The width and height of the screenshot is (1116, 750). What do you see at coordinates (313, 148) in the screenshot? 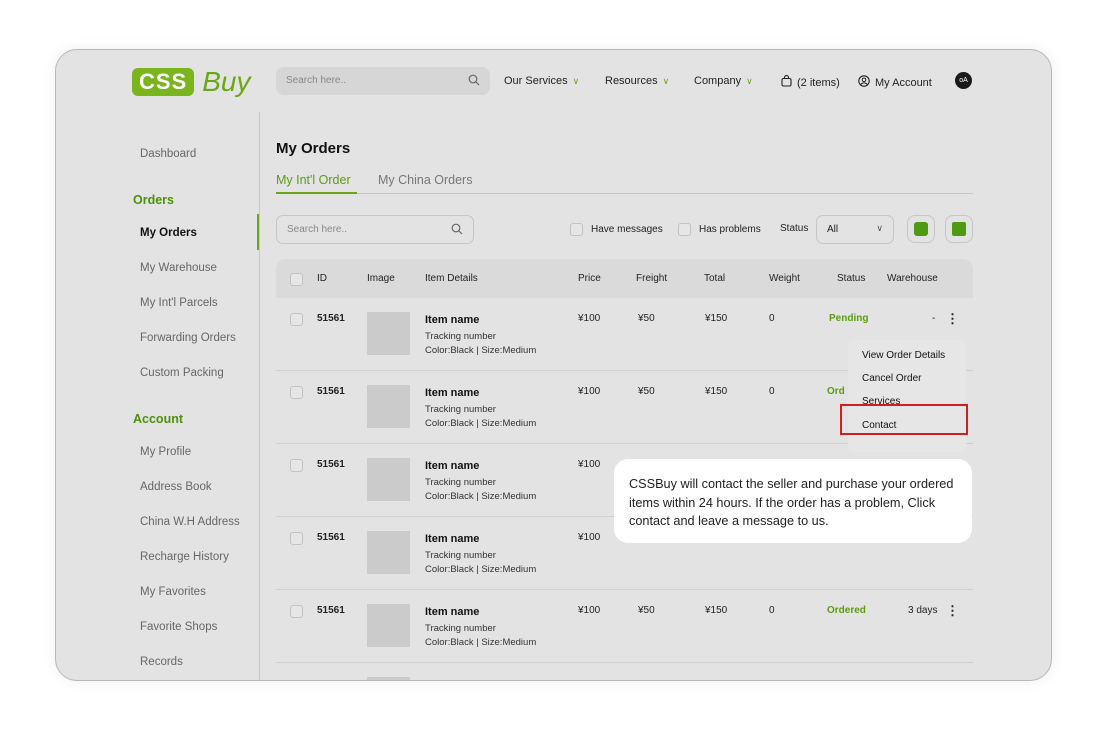
I see `page-title: My Orders` at bounding box center [313, 148].